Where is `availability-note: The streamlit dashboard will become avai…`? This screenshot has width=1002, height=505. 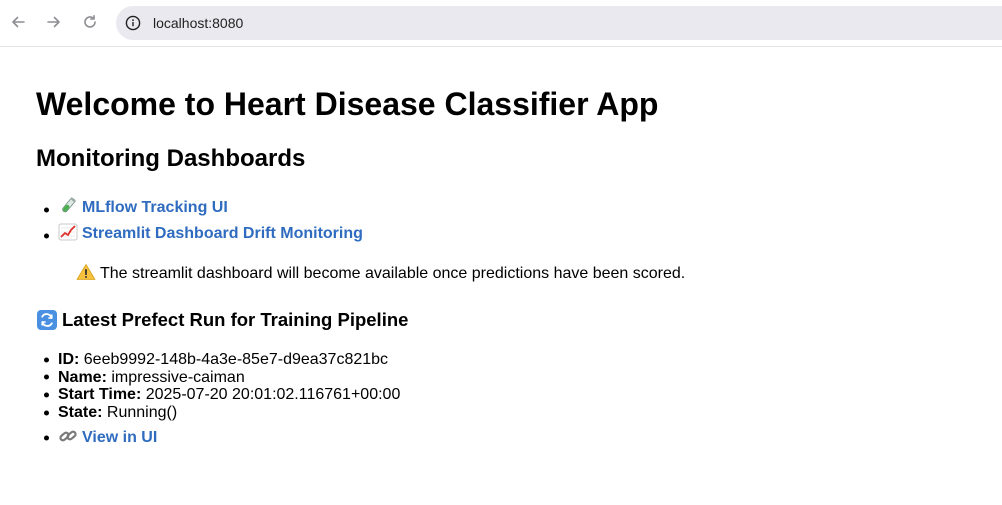 availability-note: The streamlit dashboard will become avai… is located at coordinates (380, 274).